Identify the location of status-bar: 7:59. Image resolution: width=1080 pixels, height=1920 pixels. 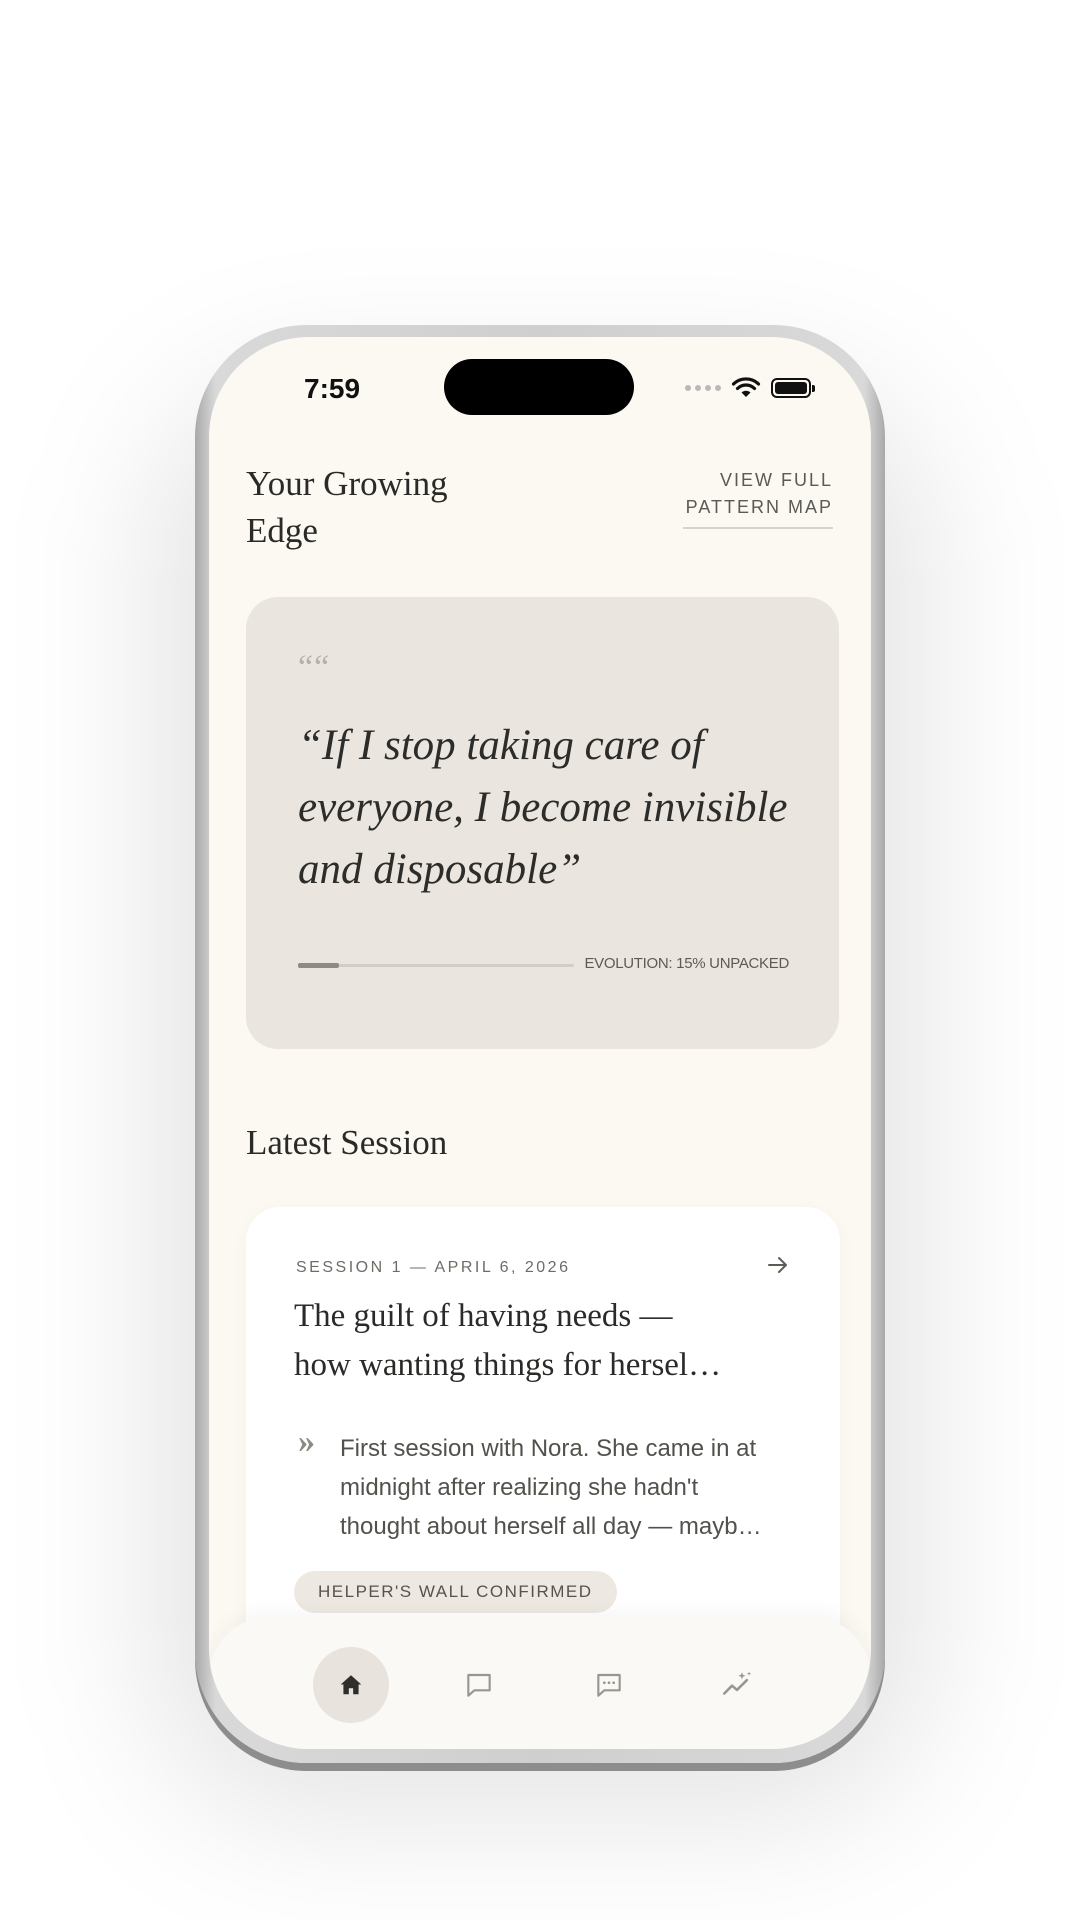
(540, 382).